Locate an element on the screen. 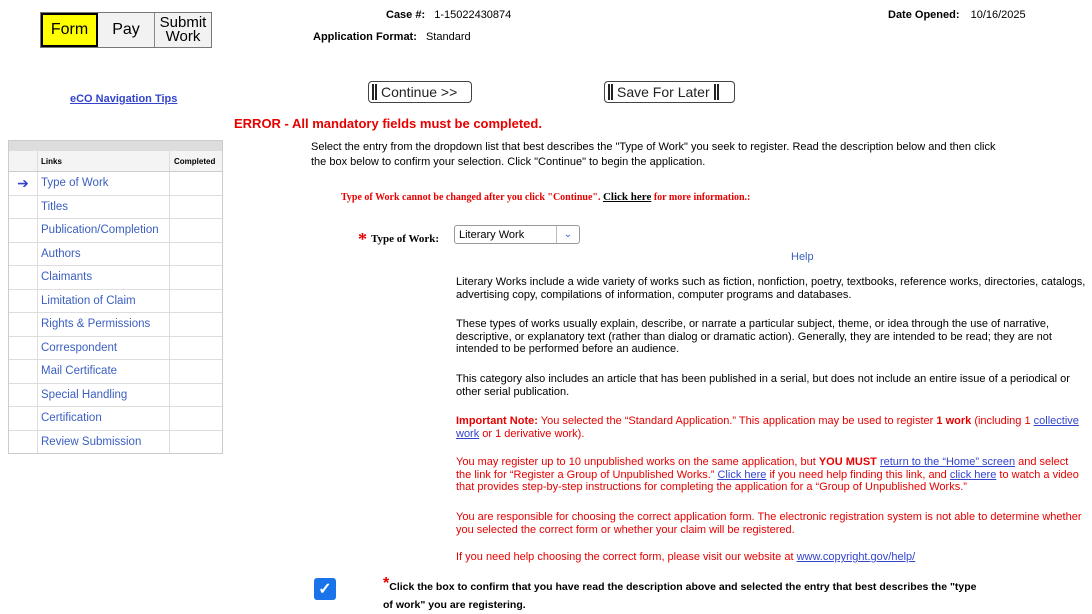 Image resolution: width=1092 pixels, height=614 pixels. sidebar-item-label: Titles is located at coordinates (104, 206).